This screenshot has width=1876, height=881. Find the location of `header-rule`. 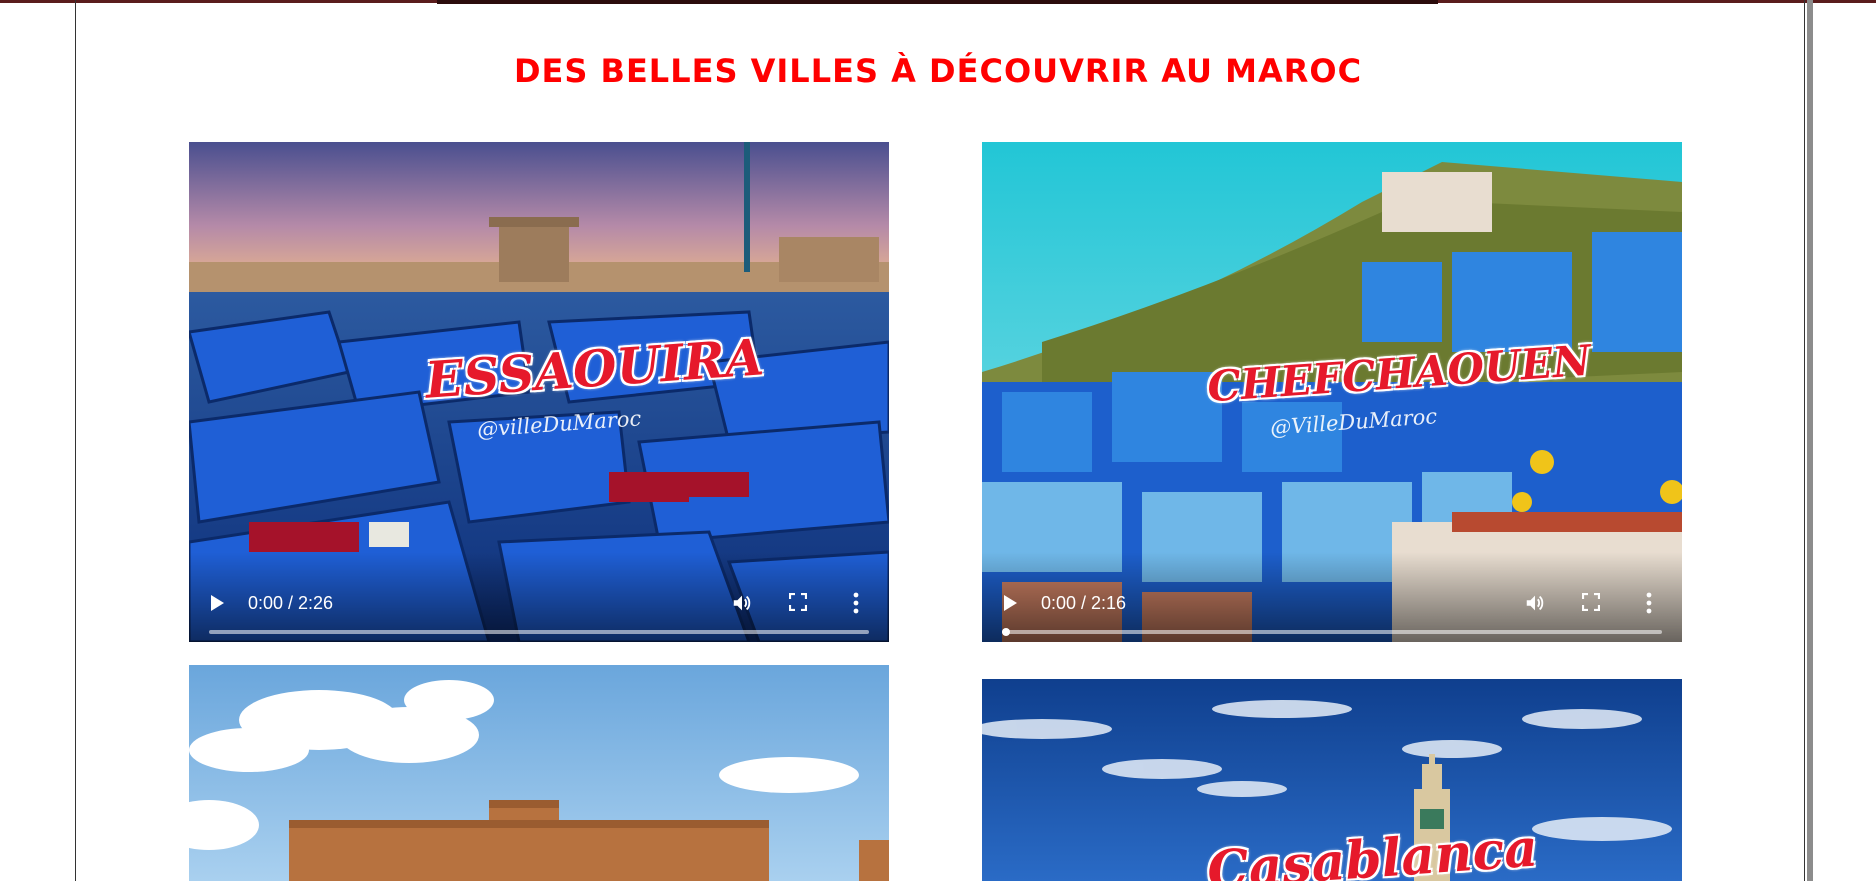

header-rule is located at coordinates (937, 2).